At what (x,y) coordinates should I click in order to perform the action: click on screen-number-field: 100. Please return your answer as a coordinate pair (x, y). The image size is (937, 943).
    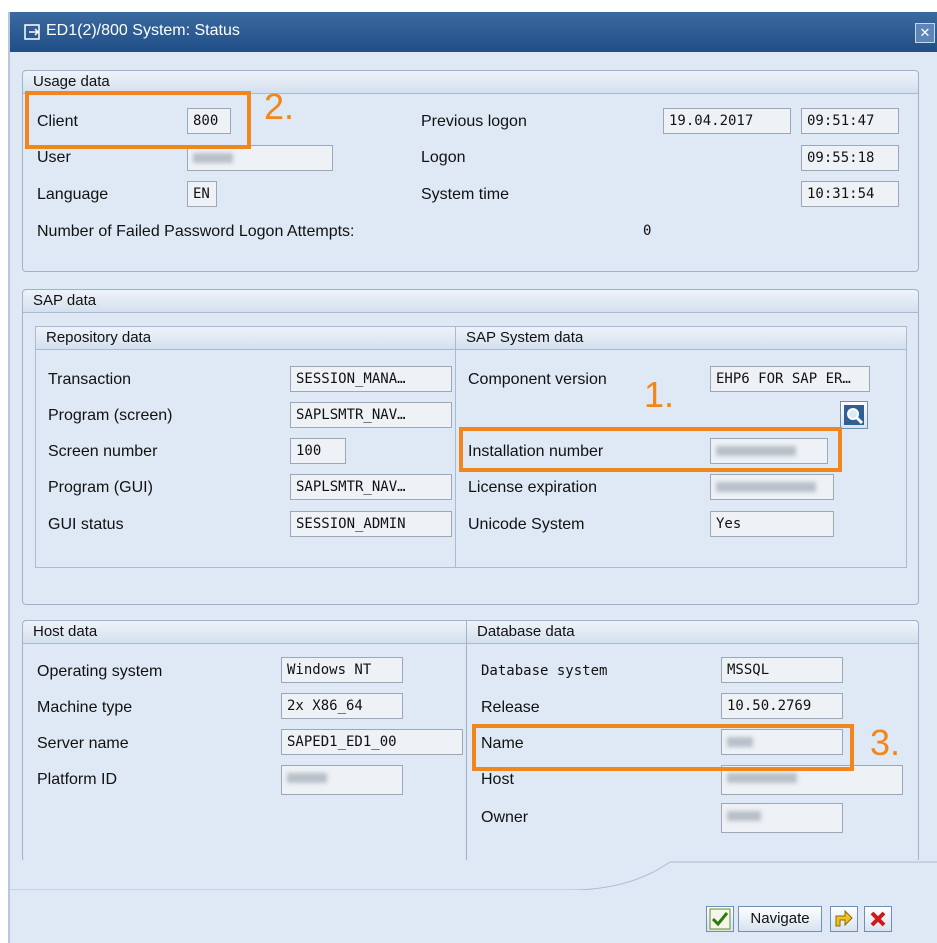
    Looking at the image, I should click on (318, 451).